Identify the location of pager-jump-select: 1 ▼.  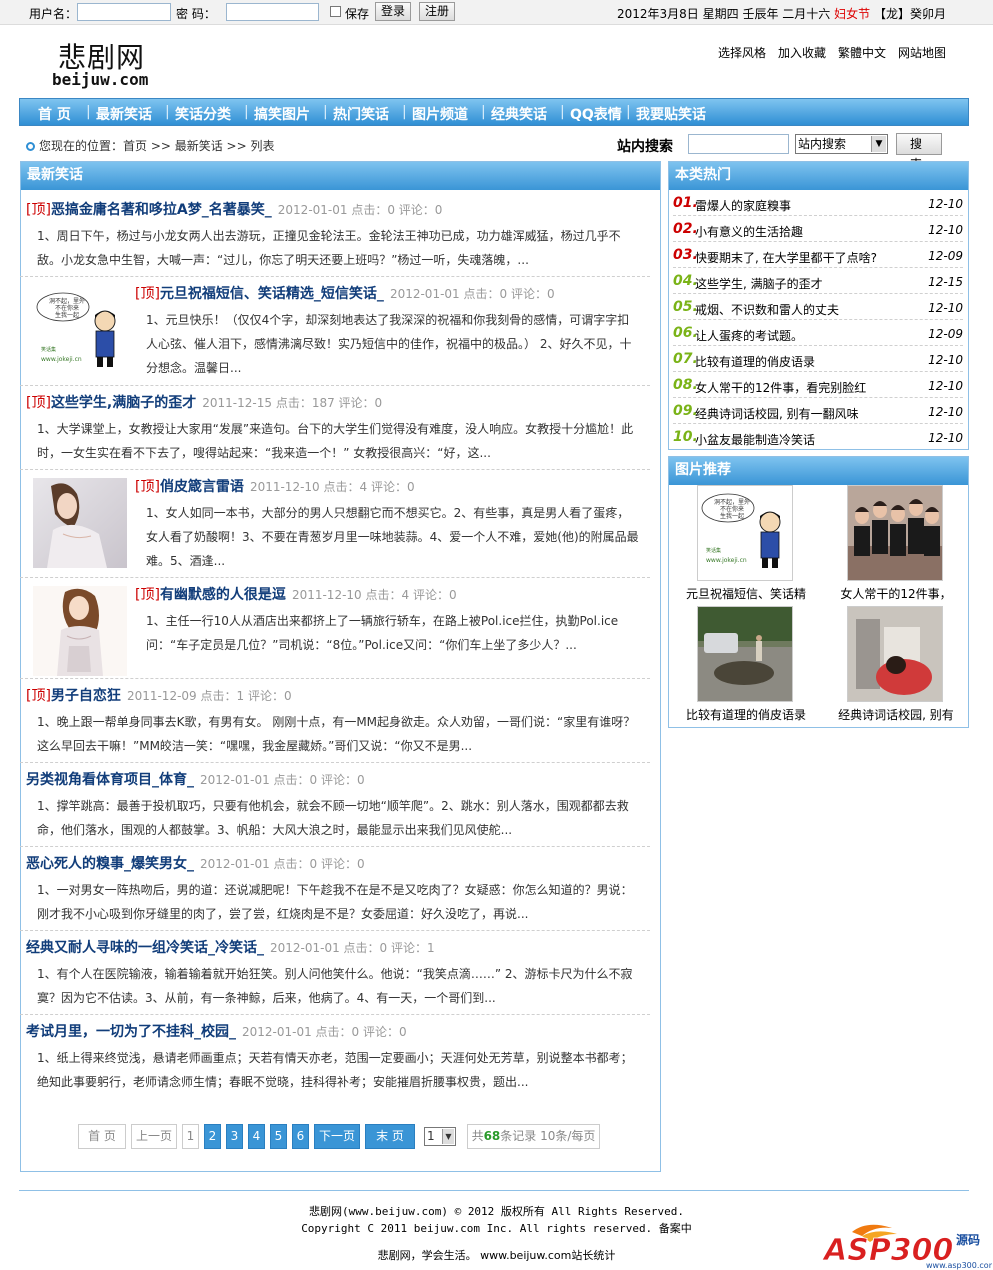
(440, 1136).